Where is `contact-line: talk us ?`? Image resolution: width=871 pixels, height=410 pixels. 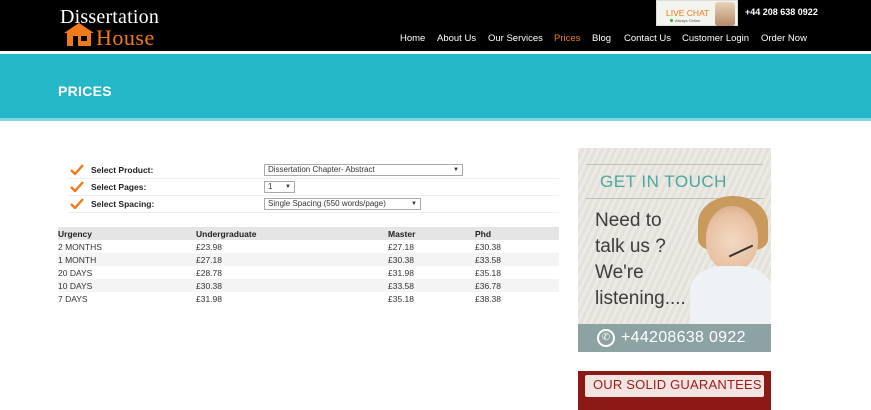 contact-line: talk us ? is located at coordinates (630, 246).